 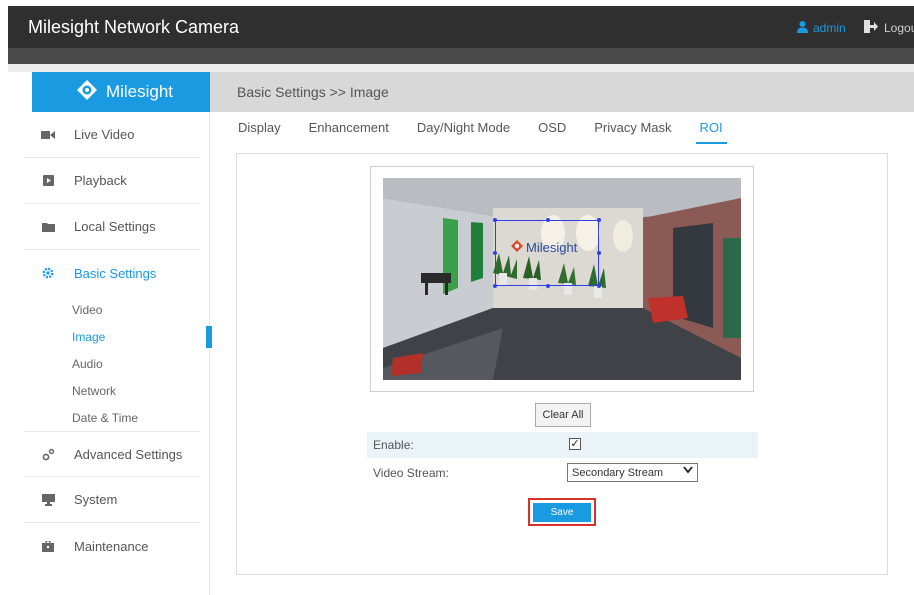 I want to click on sidebar-item-label: Playback, so click(x=100, y=180).